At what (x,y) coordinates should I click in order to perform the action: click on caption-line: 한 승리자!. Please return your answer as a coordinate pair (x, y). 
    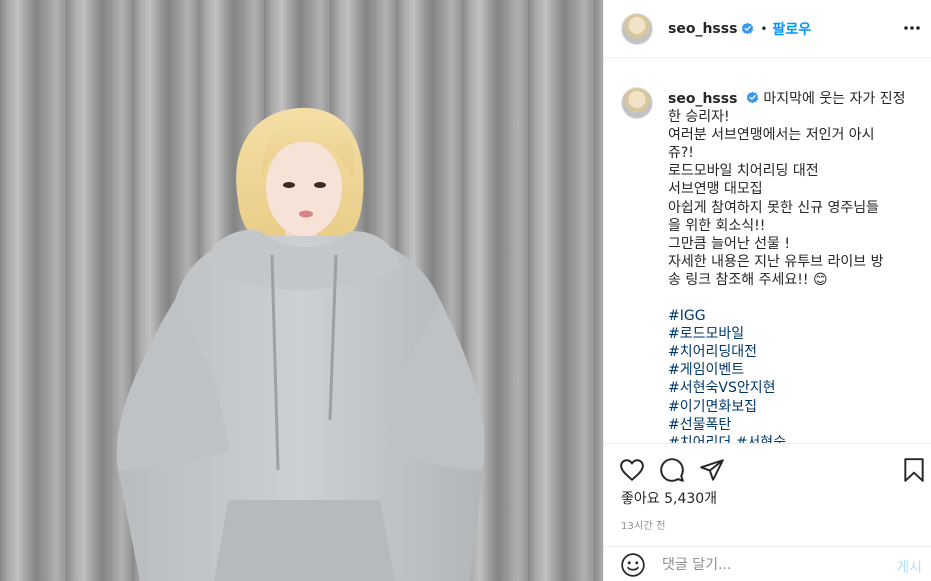
    Looking at the image, I should click on (699, 117).